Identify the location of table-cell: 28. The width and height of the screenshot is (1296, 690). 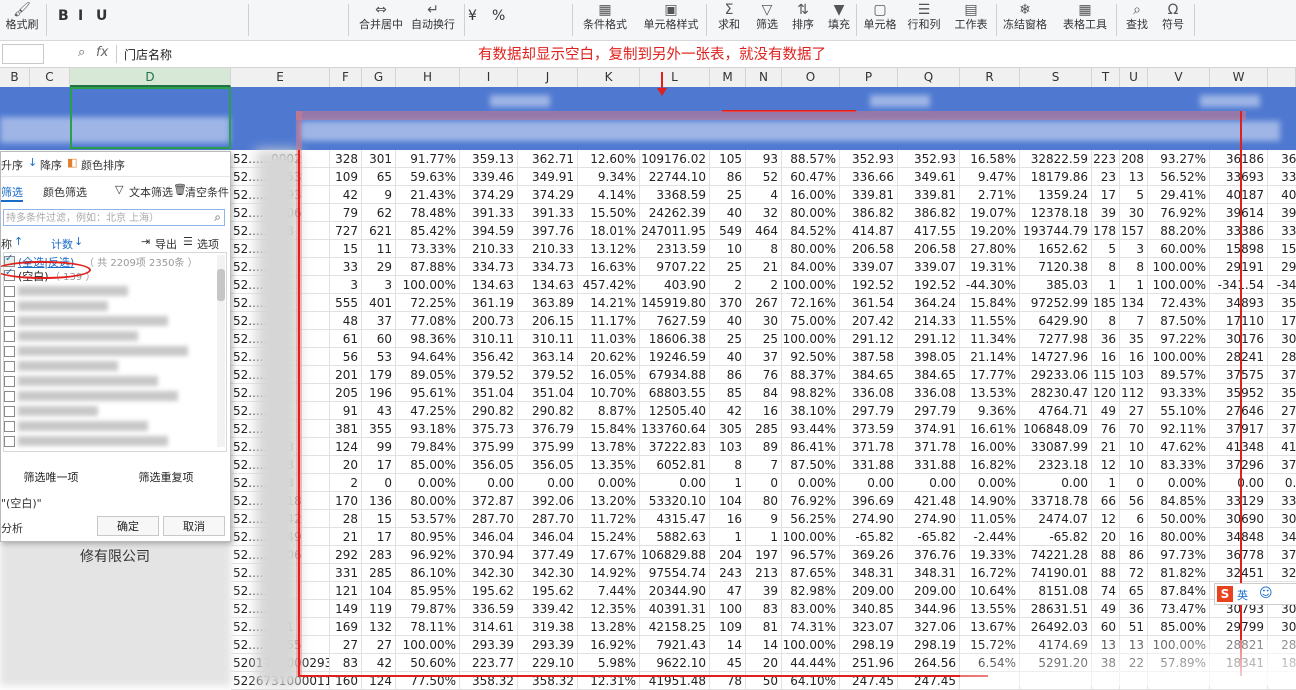
(346, 519).